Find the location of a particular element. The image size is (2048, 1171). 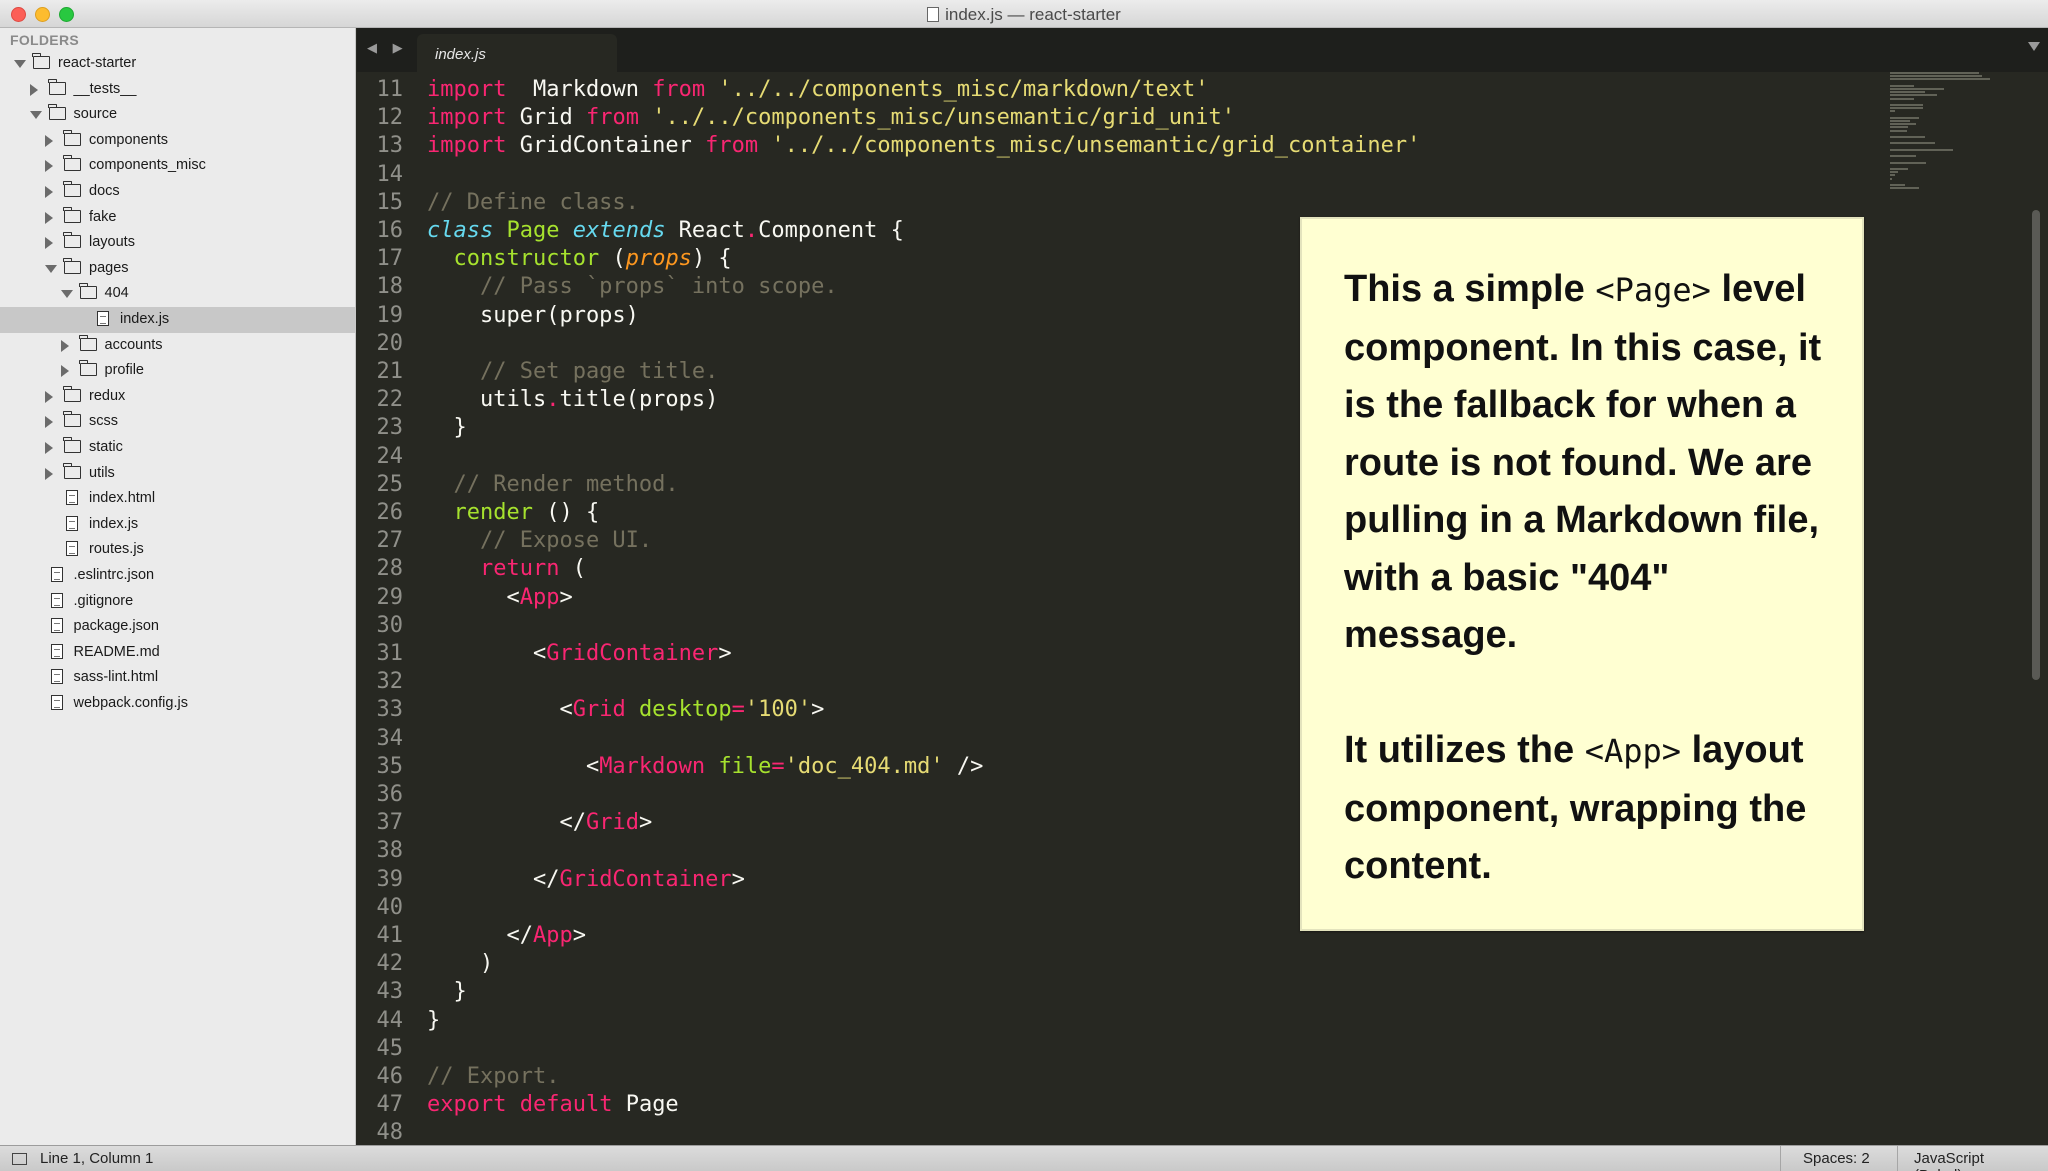

code-text: <Markdown file='doc_404.md' /> is located at coordinates (705, 767).